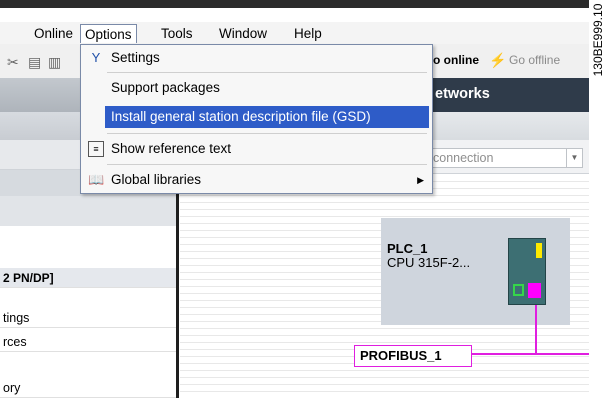  I want to click on submenu-arrow-icon: ▶, so click(420, 180).